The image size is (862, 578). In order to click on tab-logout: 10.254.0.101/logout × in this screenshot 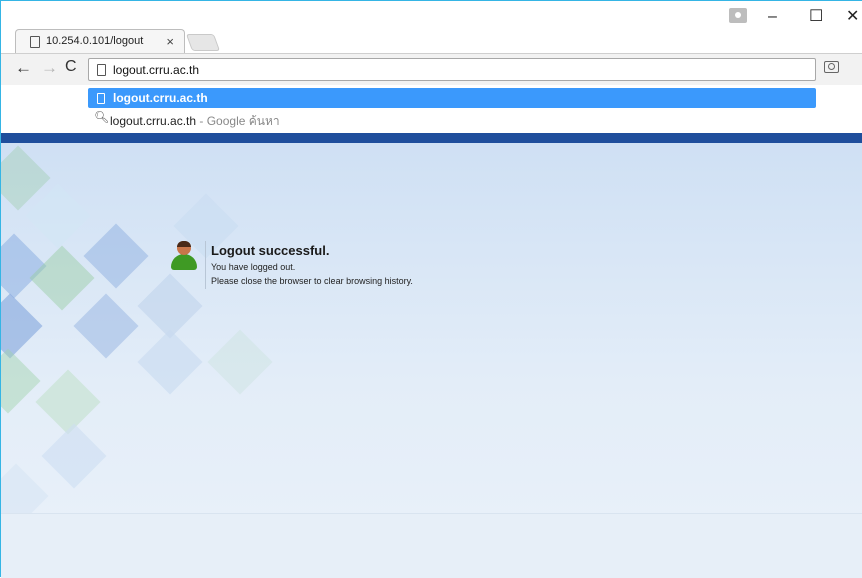, I will do `click(100, 41)`.